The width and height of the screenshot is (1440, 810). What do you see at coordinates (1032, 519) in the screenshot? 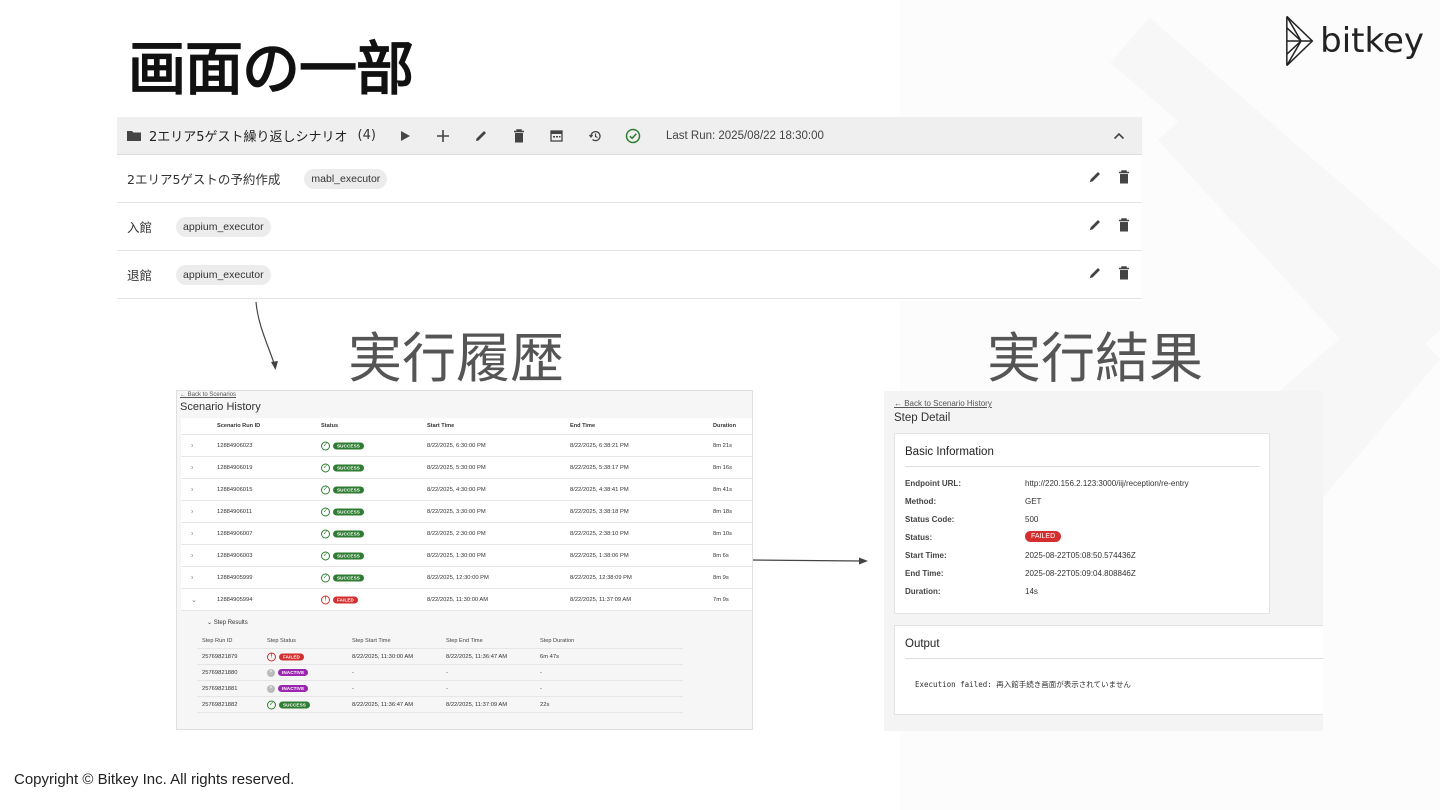
I see `field-value: 500` at bounding box center [1032, 519].